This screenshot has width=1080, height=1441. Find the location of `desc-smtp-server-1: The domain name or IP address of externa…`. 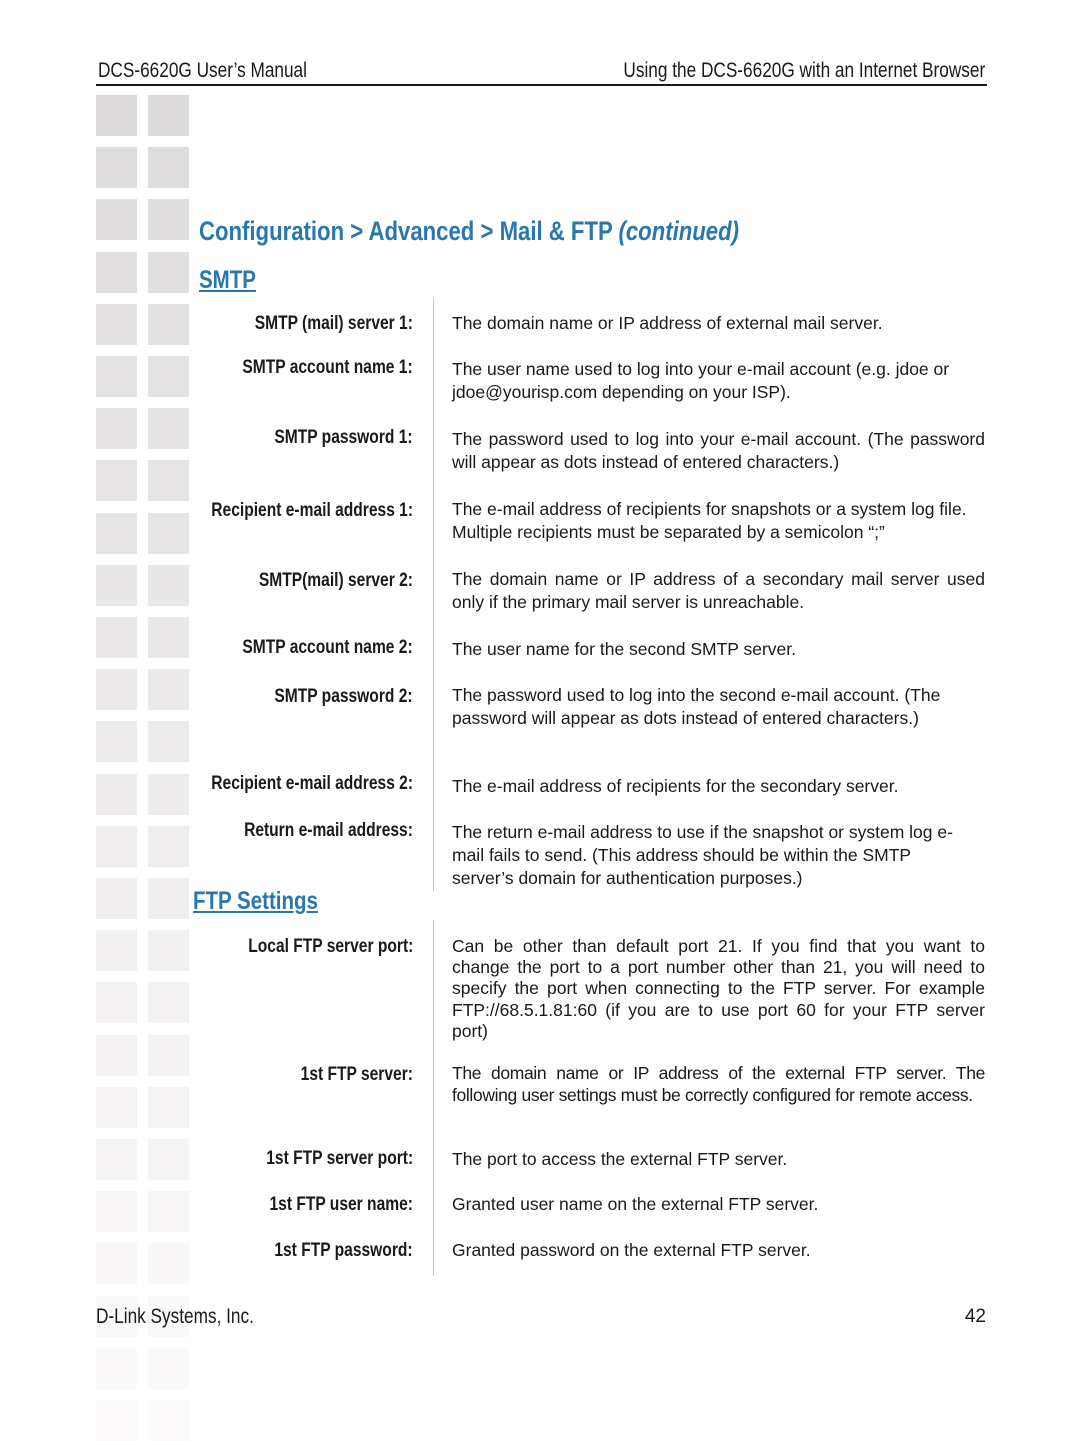

desc-smtp-server-1: The domain name or IP address of externa… is located at coordinates (667, 323).